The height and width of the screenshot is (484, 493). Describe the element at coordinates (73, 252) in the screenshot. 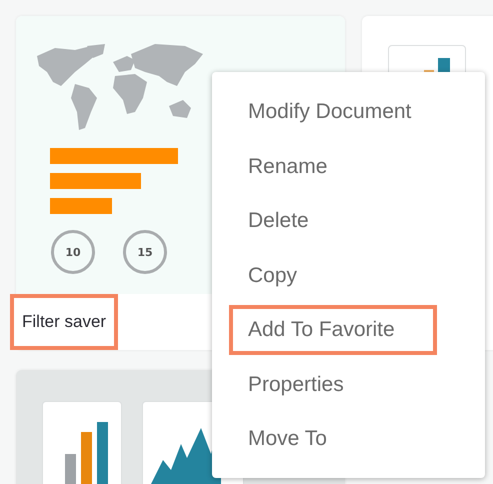

I see `gauge-dial: 10` at that location.